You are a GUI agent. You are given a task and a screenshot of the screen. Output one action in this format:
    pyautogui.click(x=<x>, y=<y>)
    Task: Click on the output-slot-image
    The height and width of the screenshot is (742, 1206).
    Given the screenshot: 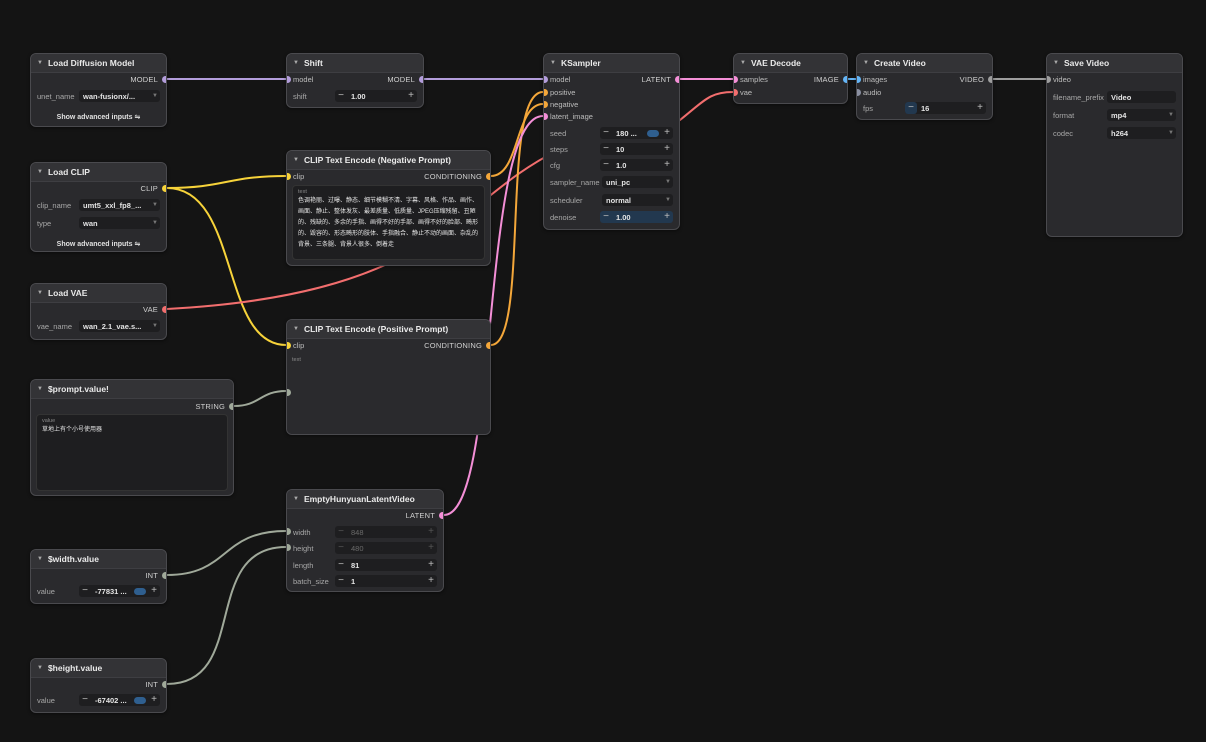 What is the action you would take?
    pyautogui.click(x=845, y=79)
    